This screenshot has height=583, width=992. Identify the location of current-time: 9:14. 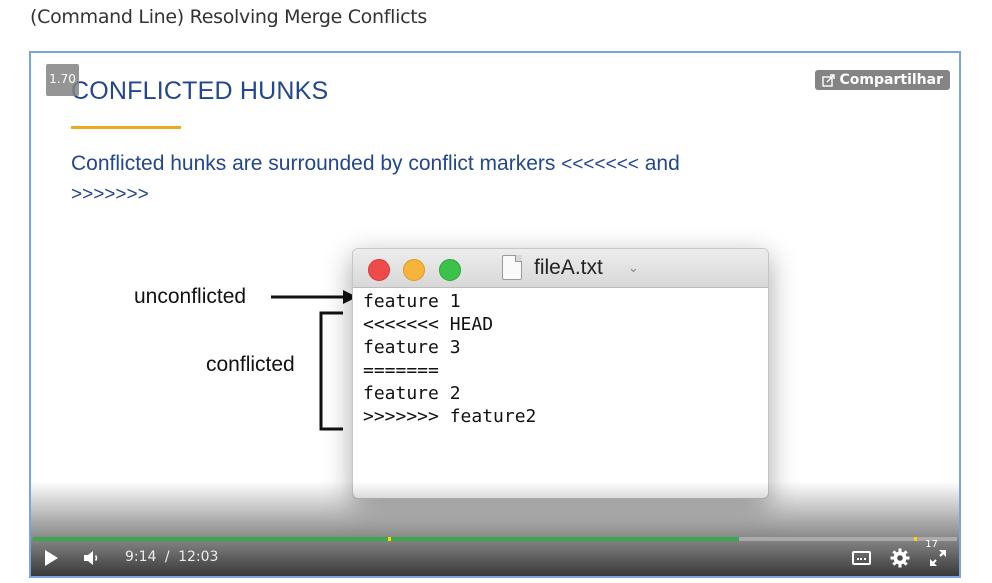
(141, 557).